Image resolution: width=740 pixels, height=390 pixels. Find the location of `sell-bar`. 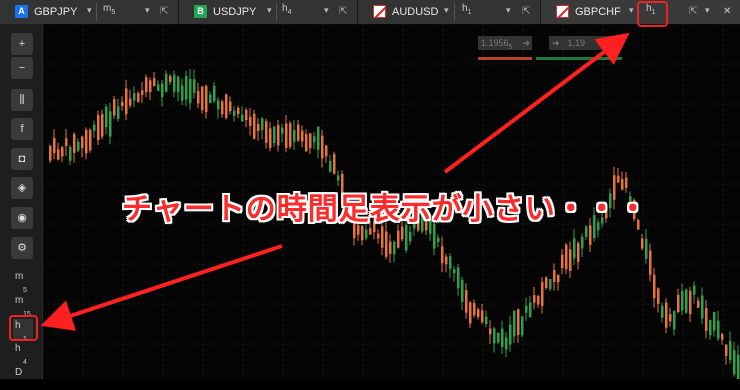

sell-bar is located at coordinates (505, 58).